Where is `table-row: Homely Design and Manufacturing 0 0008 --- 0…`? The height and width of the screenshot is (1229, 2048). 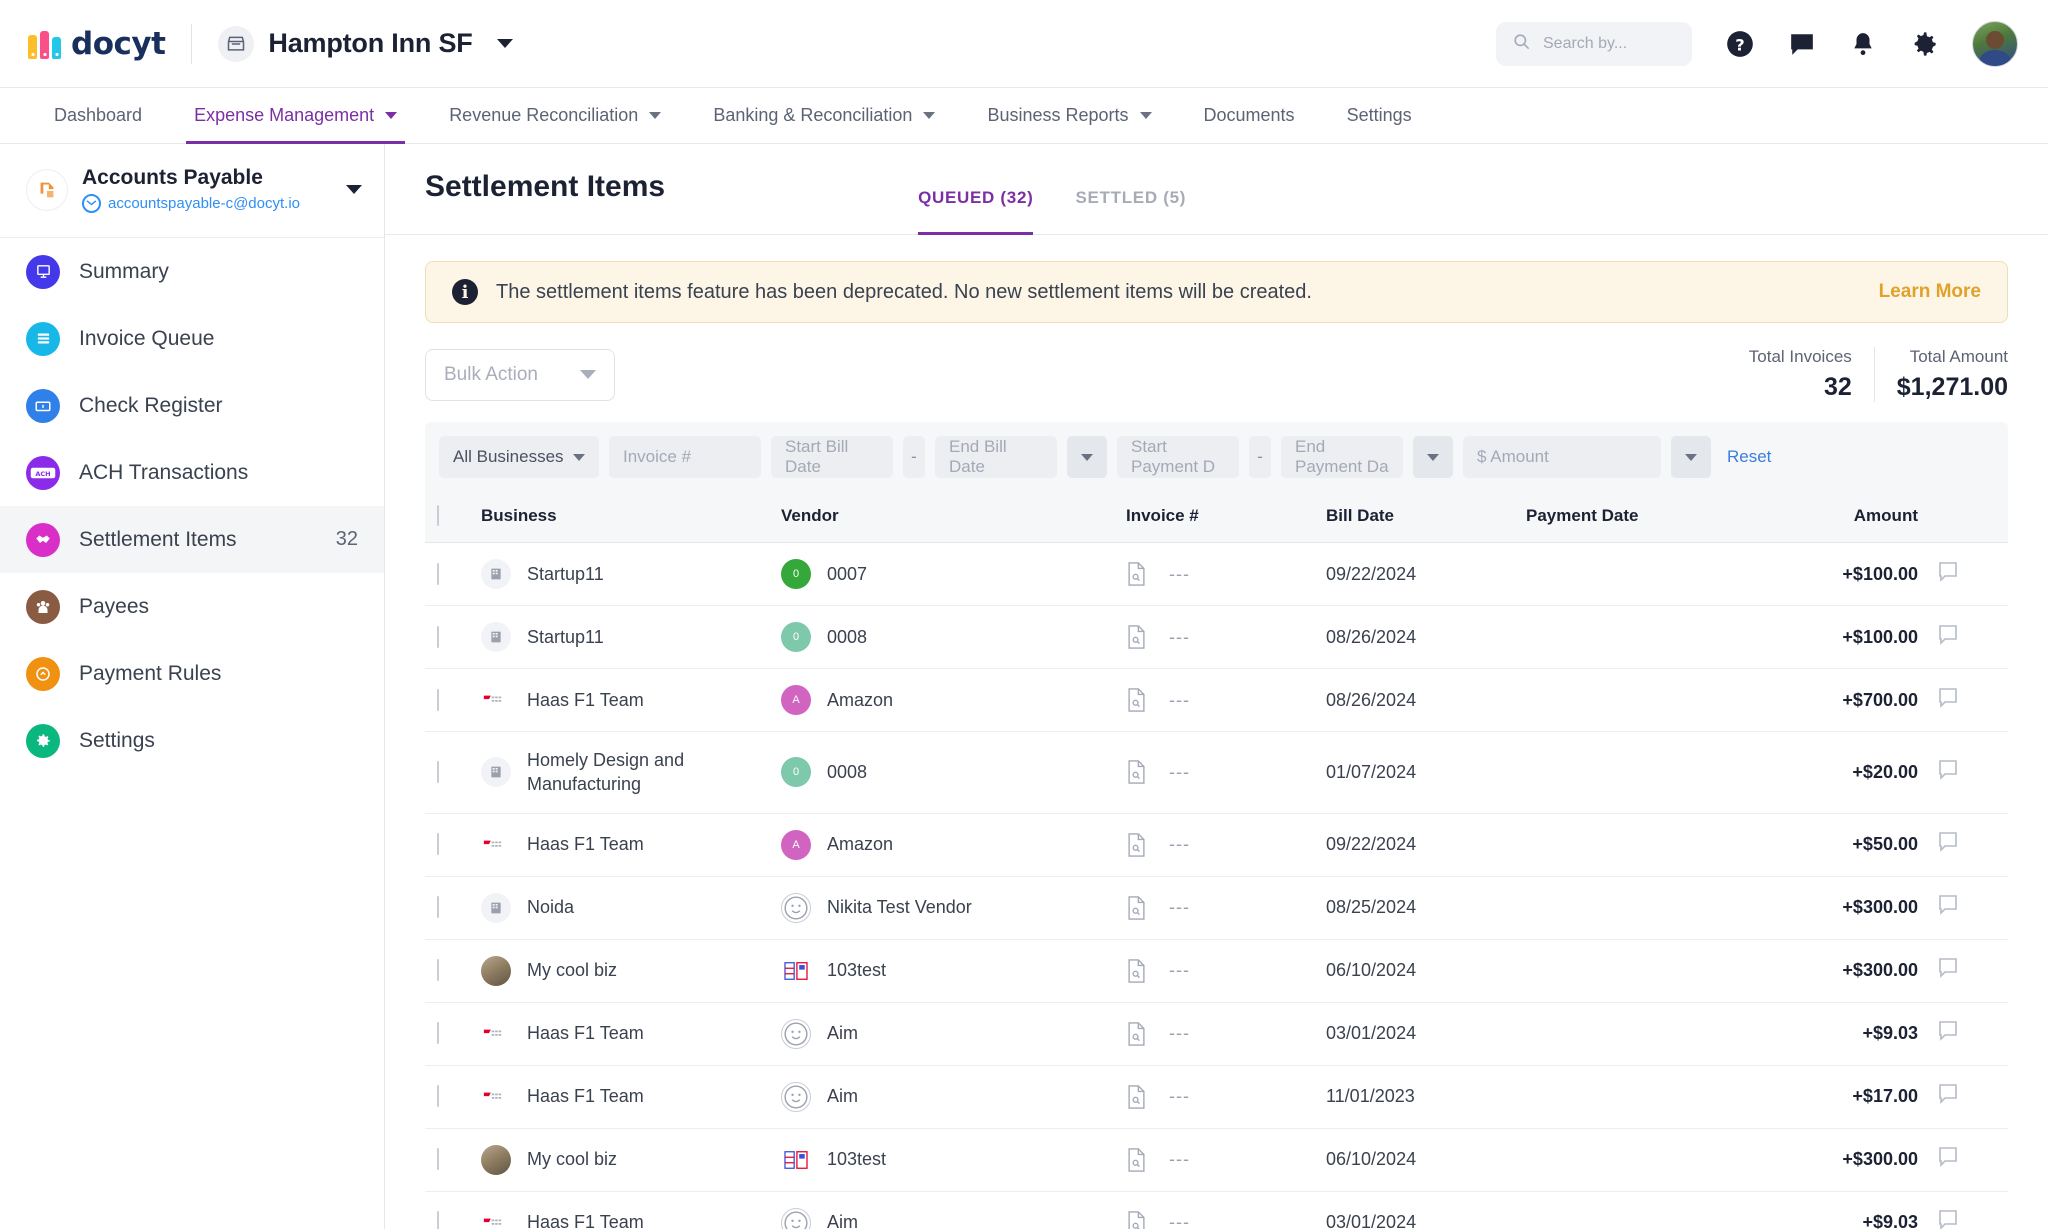
table-row: Homely Design and Manufacturing 0 0008 --- 0… is located at coordinates (1216, 772).